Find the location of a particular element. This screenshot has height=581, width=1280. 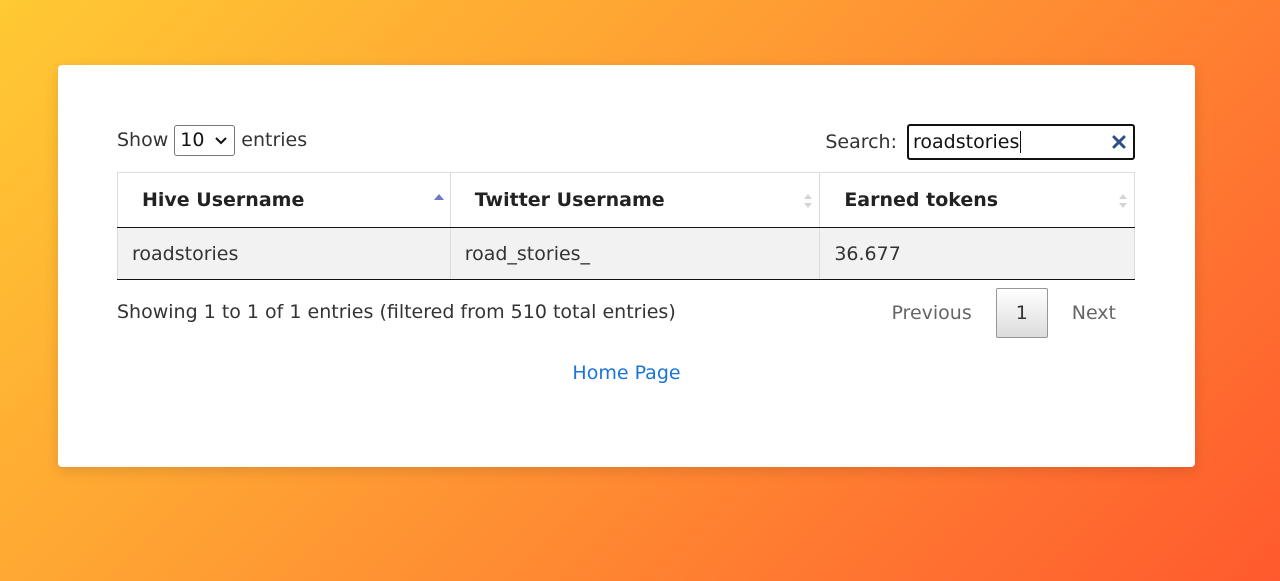

text-caret is located at coordinates (1021, 142).